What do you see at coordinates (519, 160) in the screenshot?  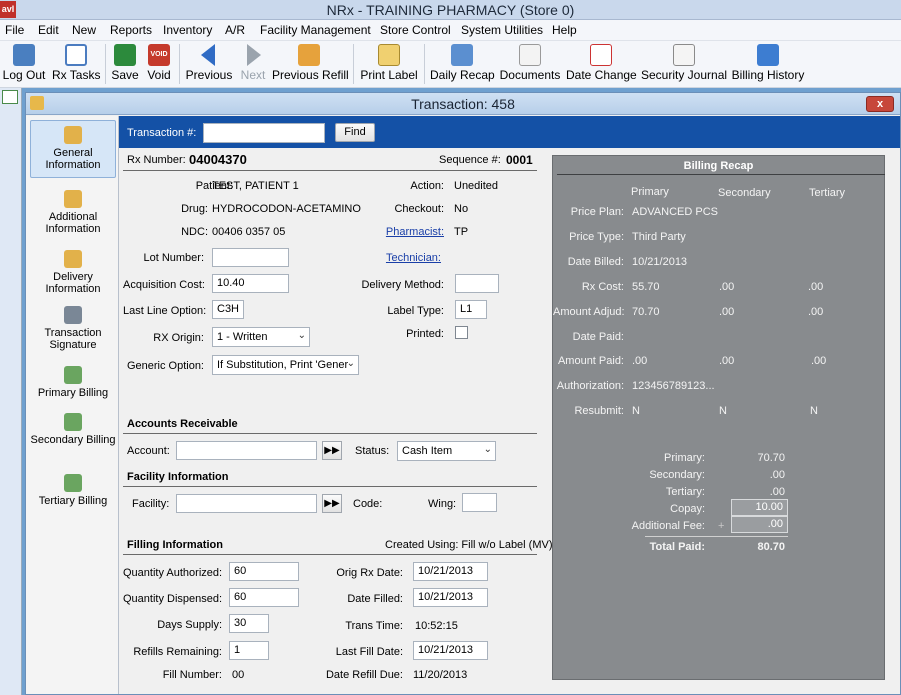 I see `sequence-value: 0001` at bounding box center [519, 160].